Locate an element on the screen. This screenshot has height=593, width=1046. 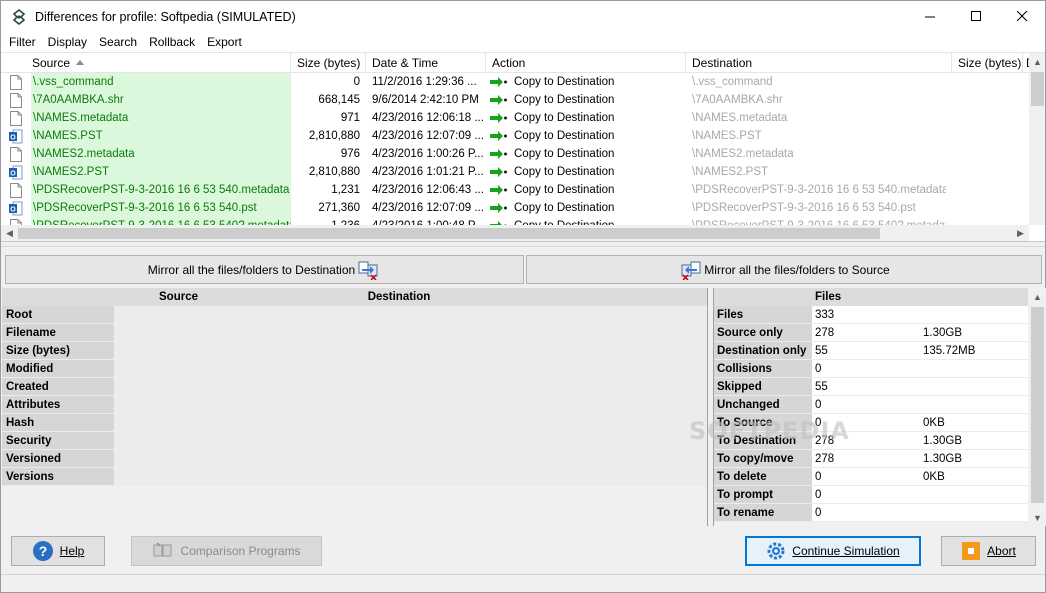
statistics-row-label: To rename is located at coordinates (763, 513).